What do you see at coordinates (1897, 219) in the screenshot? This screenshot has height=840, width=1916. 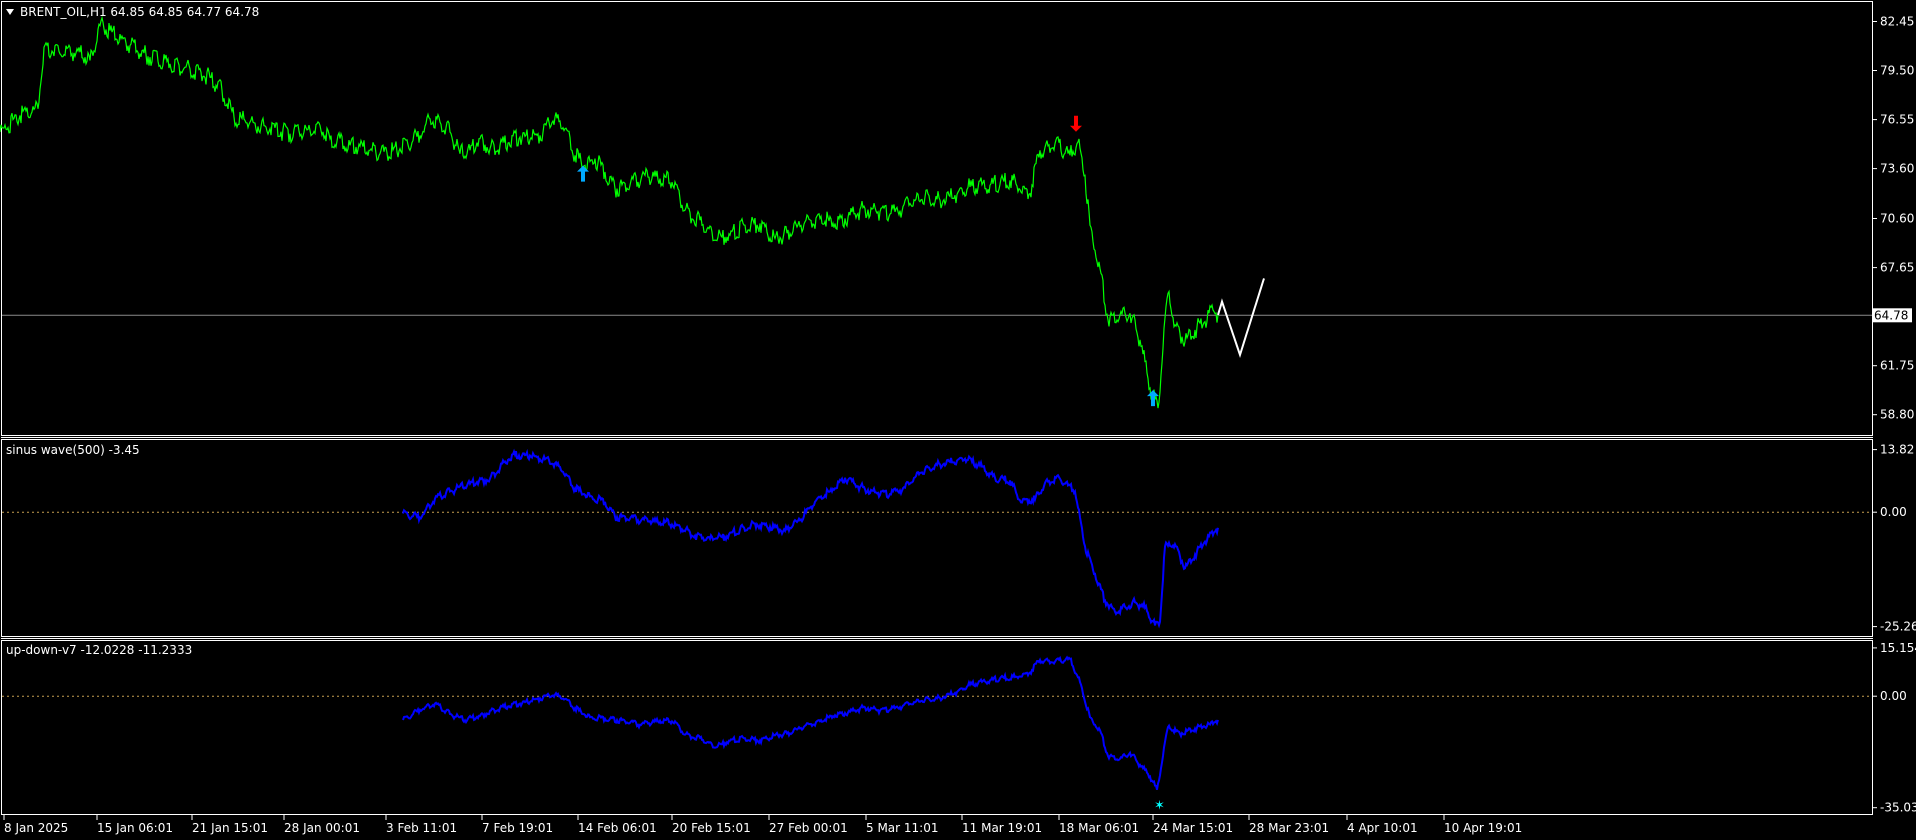 I see `scale-label: 70.60` at bounding box center [1897, 219].